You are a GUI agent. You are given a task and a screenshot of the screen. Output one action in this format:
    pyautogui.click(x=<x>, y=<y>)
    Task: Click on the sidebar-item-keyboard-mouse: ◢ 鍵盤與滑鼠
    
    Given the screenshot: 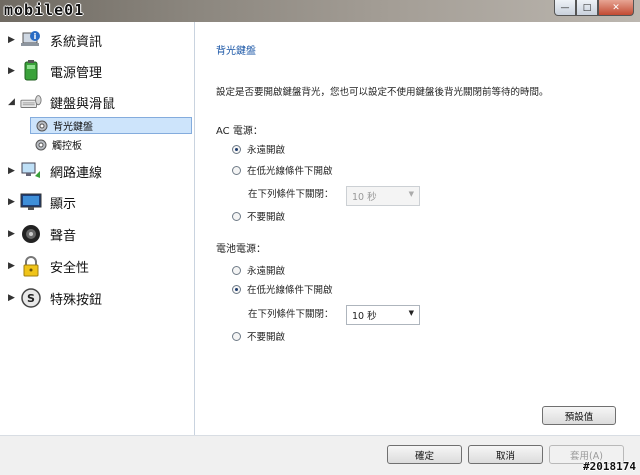 What is the action you would take?
    pyautogui.click(x=97, y=102)
    